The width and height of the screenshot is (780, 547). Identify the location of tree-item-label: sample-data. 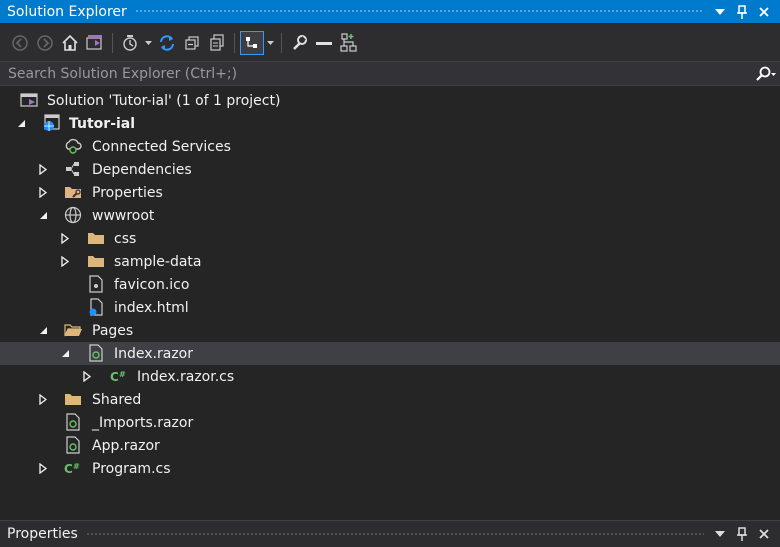
(158, 261).